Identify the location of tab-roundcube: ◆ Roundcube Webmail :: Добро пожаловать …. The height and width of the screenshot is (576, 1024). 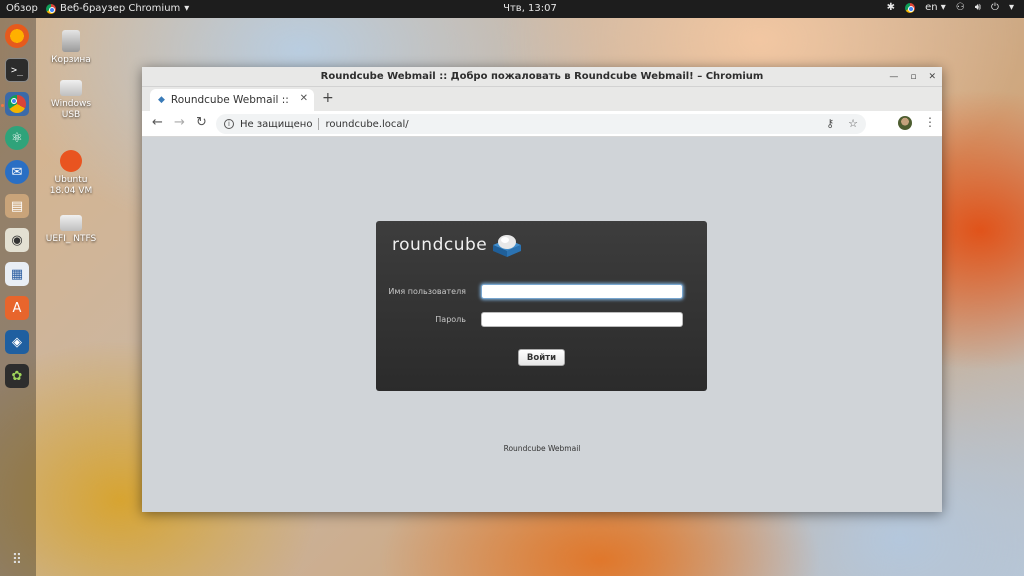
(232, 100).